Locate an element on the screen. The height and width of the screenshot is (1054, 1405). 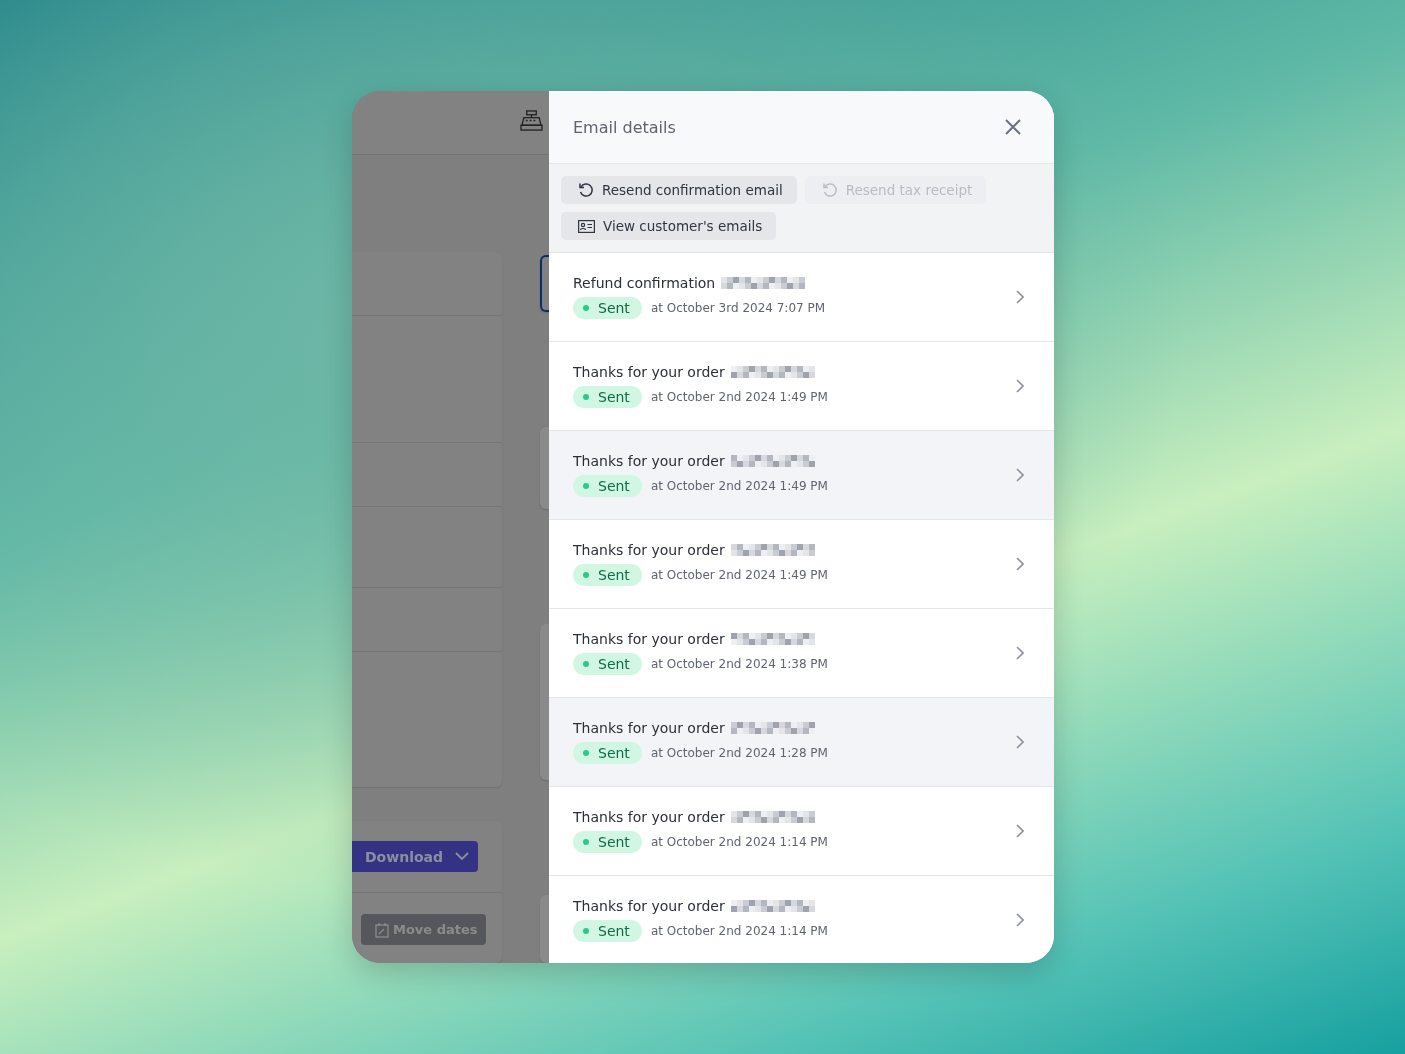
view-emails-button: View customer's emails is located at coordinates (669, 226).